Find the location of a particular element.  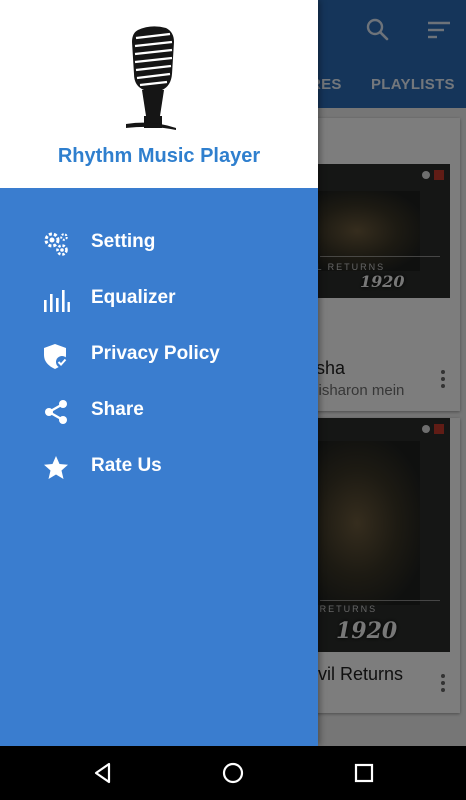

star-icon is located at coordinates (56, 468).